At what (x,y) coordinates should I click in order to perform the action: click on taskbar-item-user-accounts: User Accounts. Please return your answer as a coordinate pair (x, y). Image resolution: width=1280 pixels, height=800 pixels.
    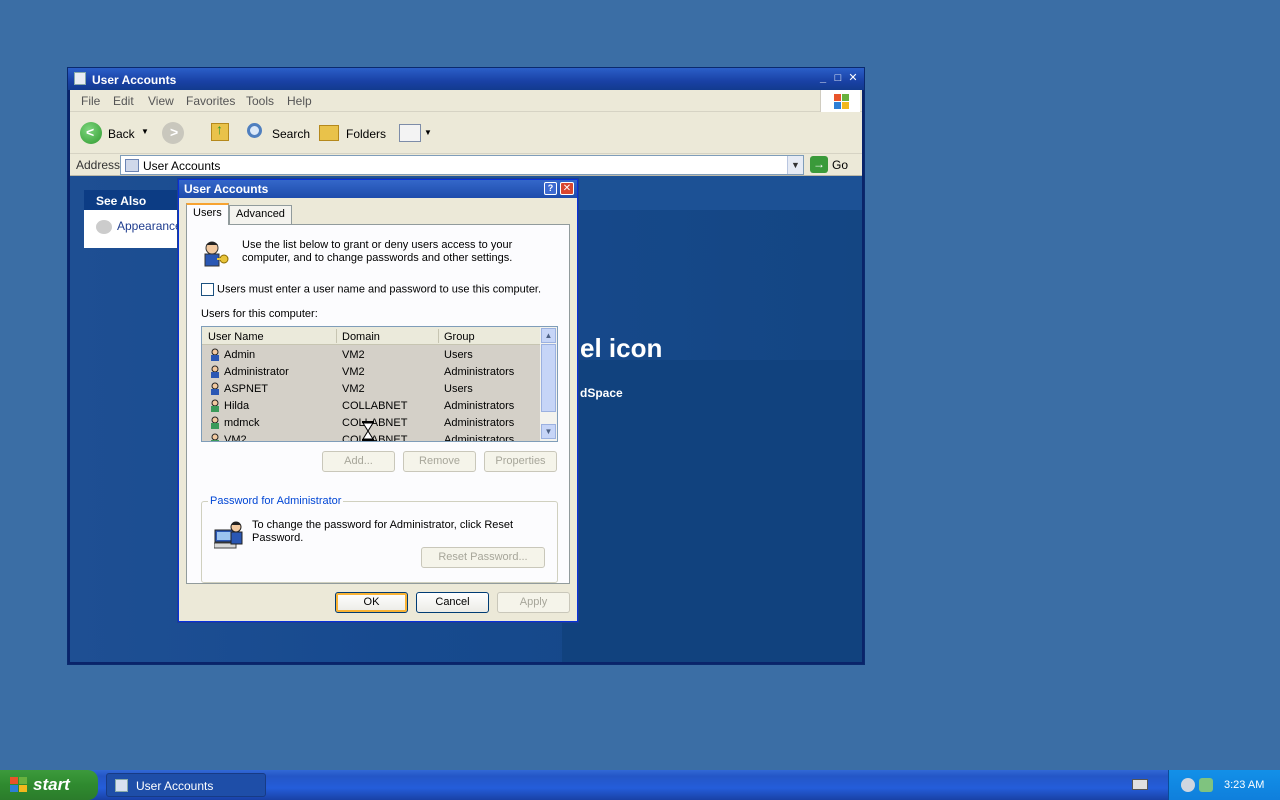
    Looking at the image, I should click on (186, 785).